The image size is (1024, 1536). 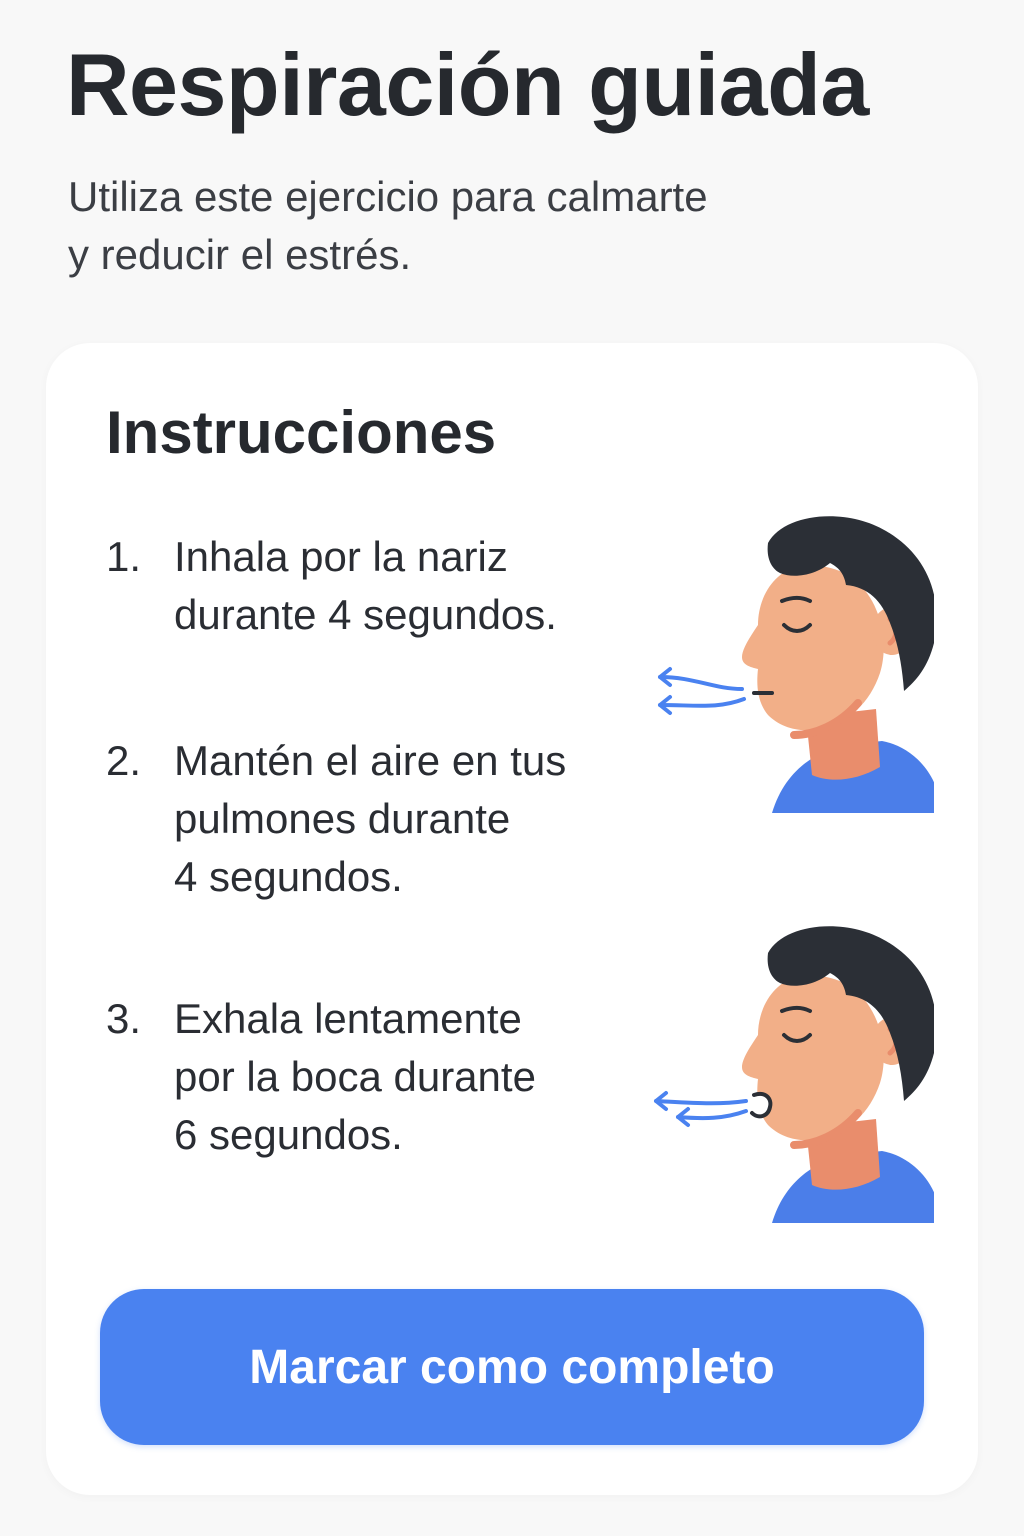 I want to click on step-text: Inhala por la nariz durante 4 segundos., so click(x=424, y=586).